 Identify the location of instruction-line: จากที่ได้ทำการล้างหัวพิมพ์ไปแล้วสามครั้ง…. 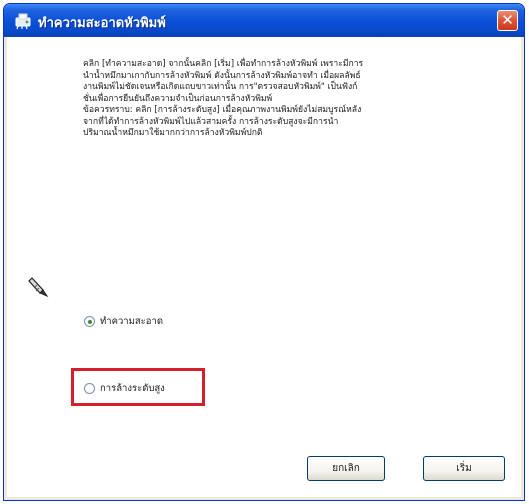
(211, 121).